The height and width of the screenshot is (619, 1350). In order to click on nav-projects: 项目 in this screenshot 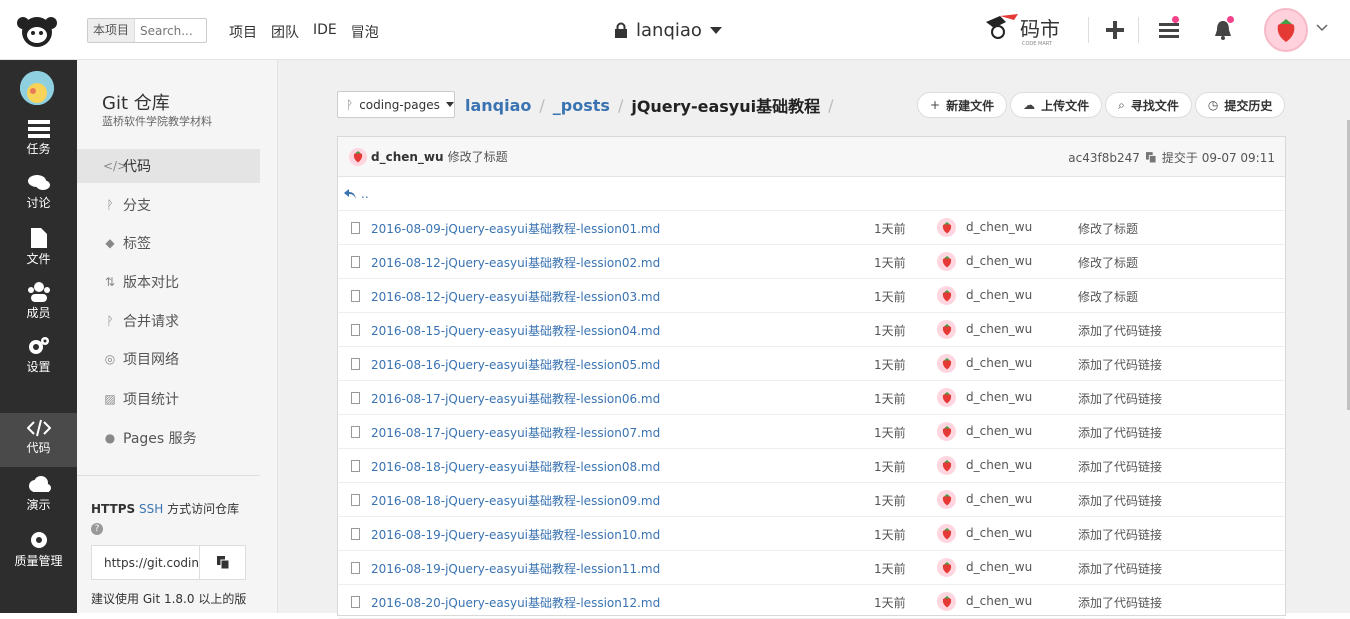, I will do `click(243, 32)`.